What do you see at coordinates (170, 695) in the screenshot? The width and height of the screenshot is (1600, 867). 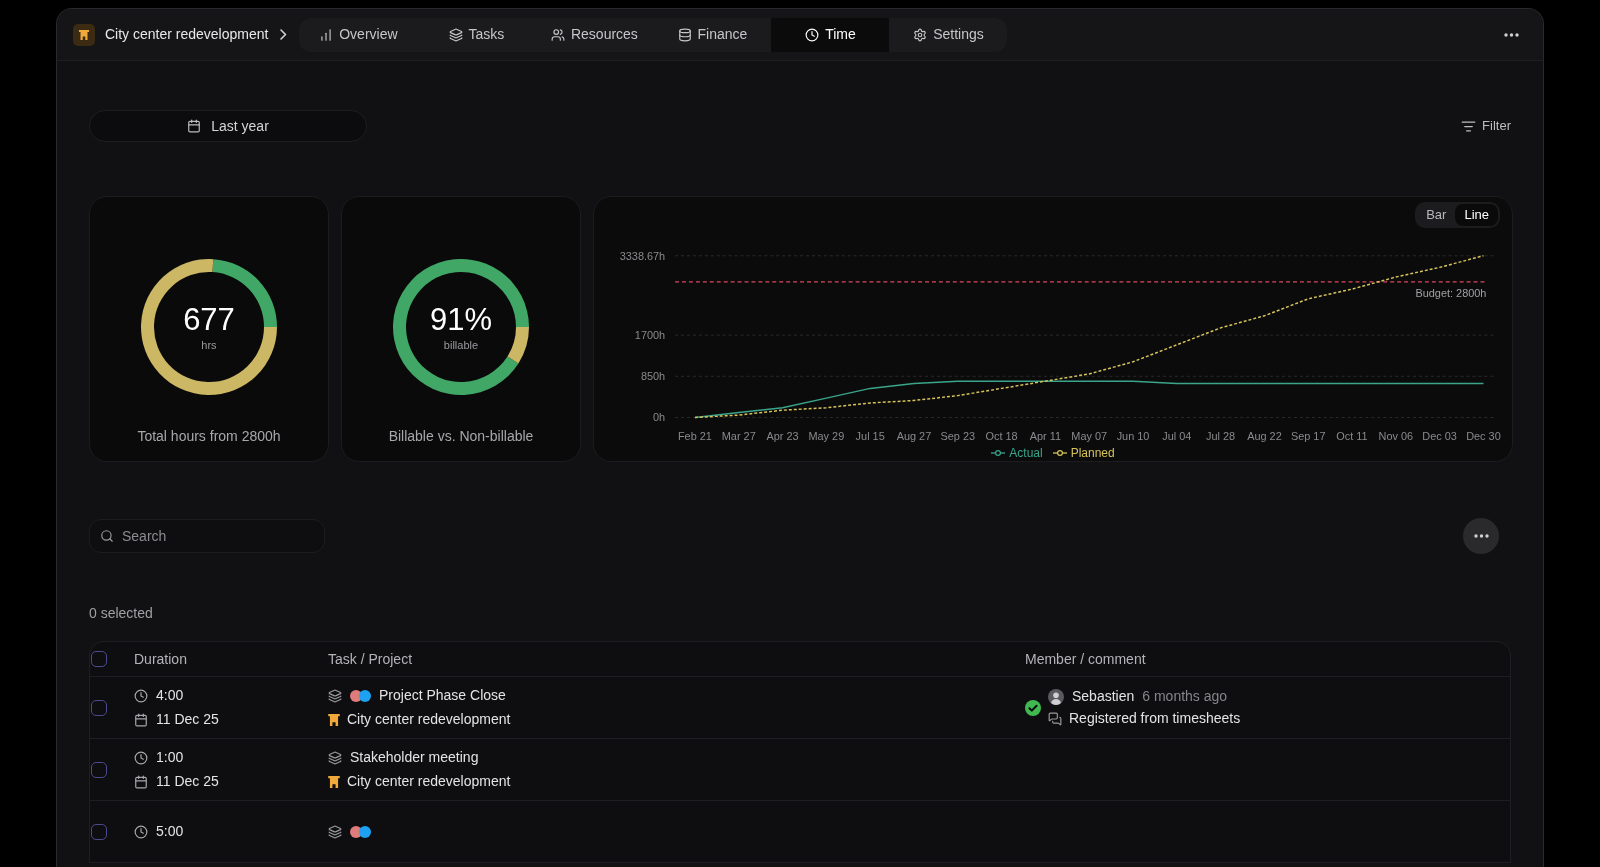 I see `duration-value: 4:00` at bounding box center [170, 695].